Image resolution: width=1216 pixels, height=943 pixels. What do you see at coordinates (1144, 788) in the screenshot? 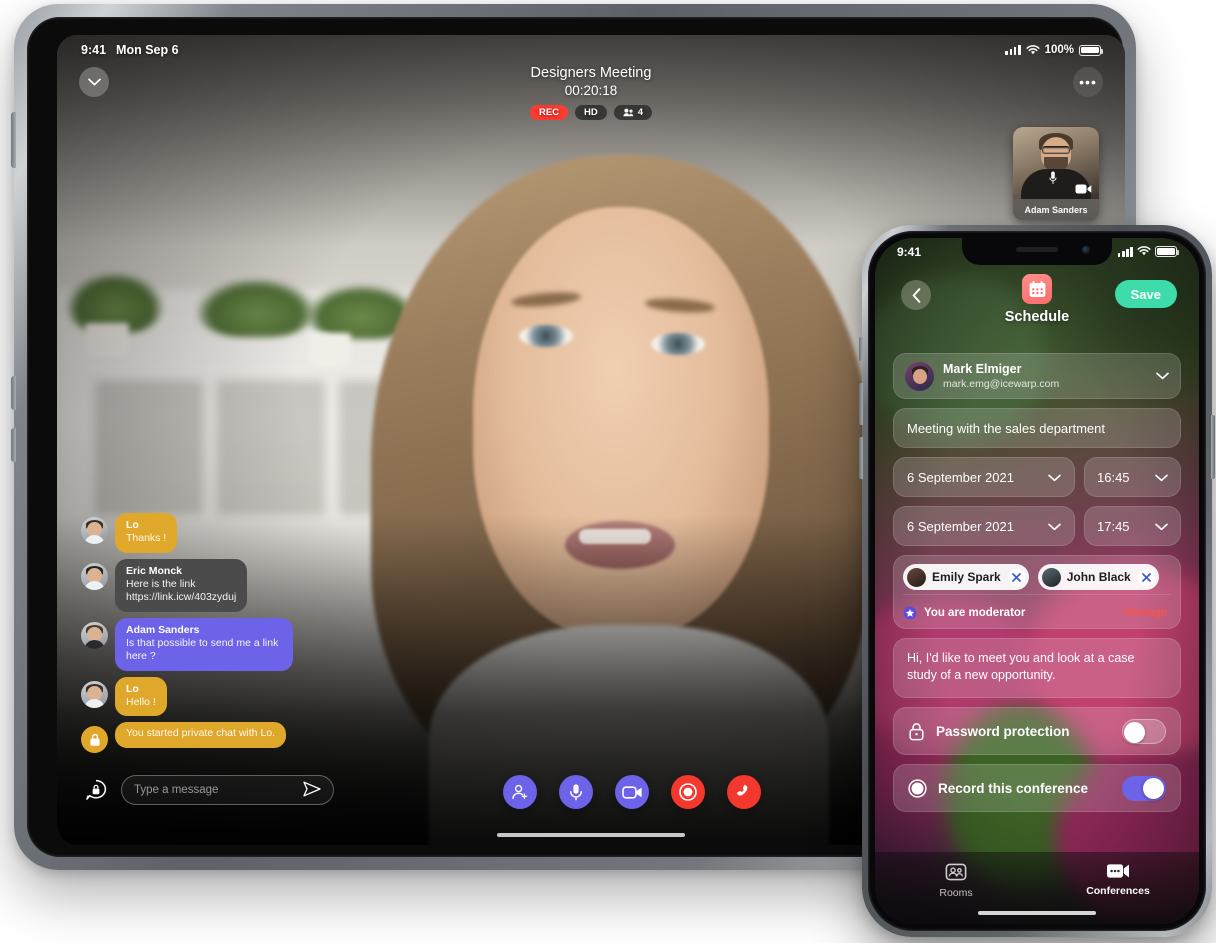
I see `record-conference-toggle` at bounding box center [1144, 788].